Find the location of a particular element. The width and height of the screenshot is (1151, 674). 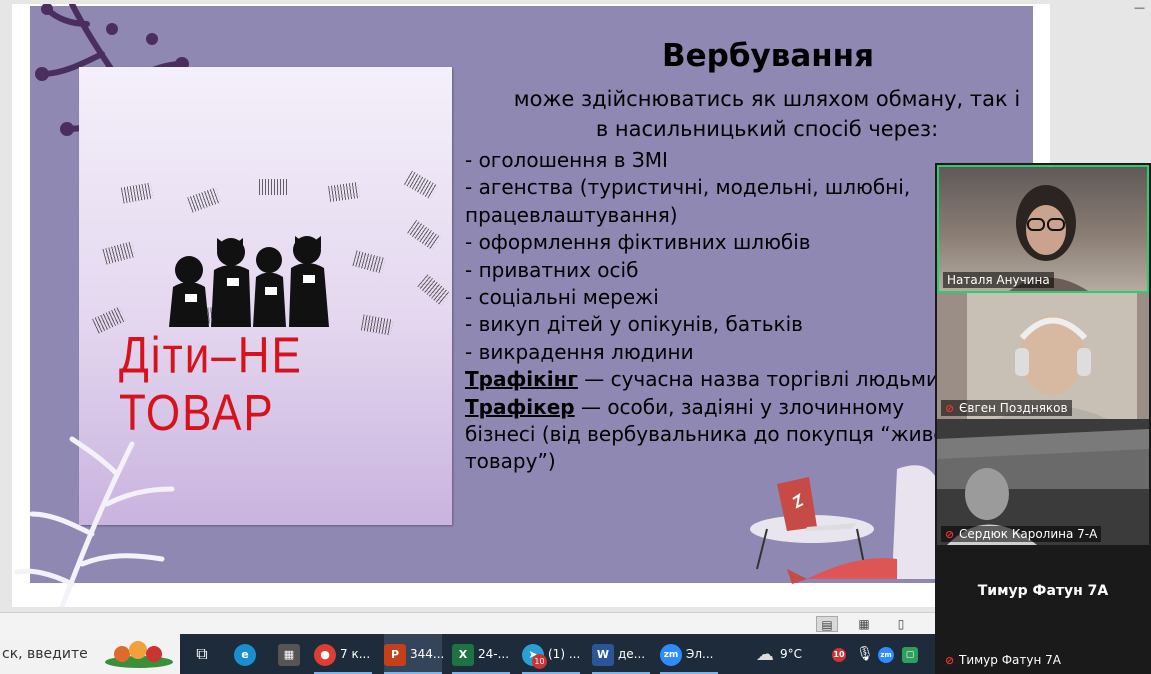

definition-trafficker: Трафікер — особи, задіяні у злочинному is located at coordinates (715, 407).